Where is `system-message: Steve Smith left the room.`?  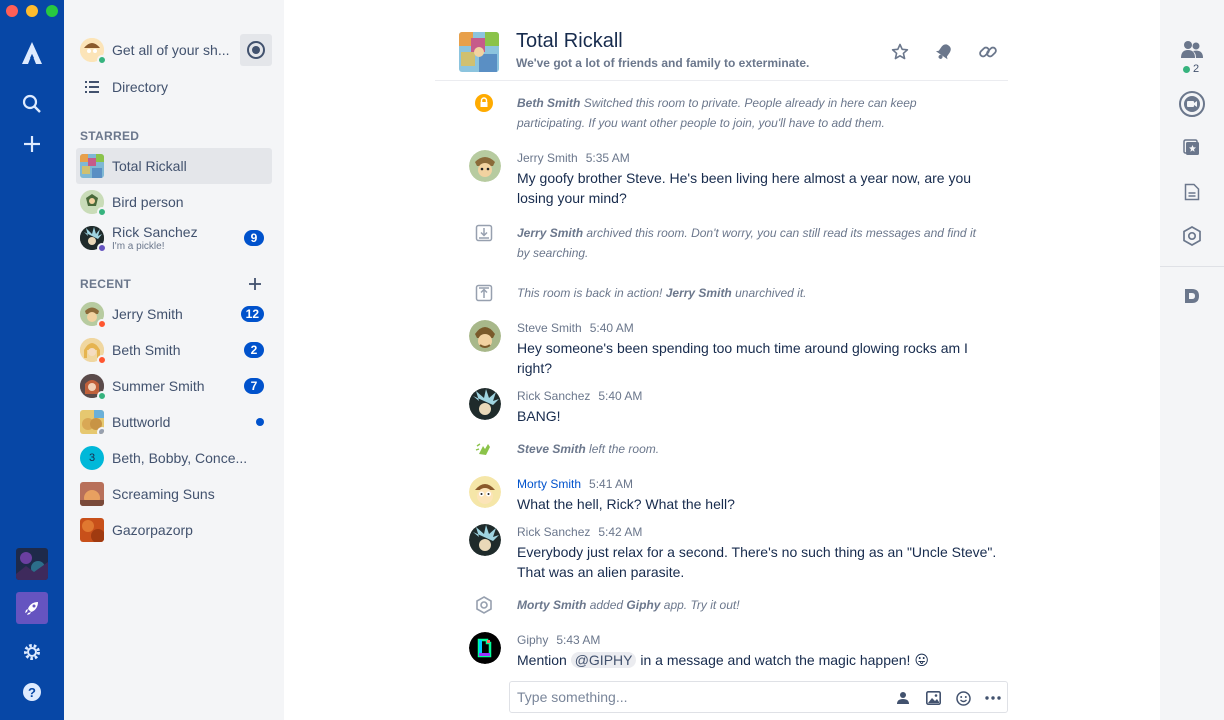 system-message: Steve Smith left the room. is located at coordinates (747, 449).